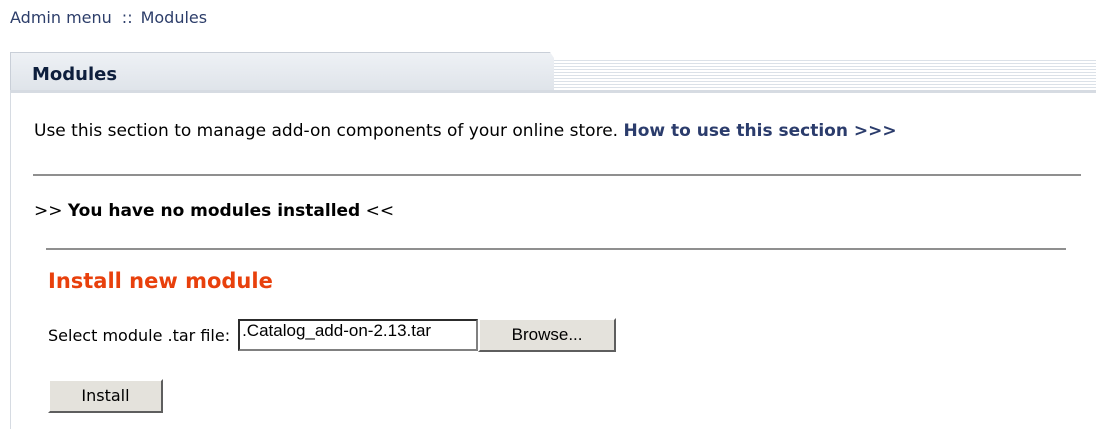 The image size is (1096, 429). Describe the element at coordinates (557, 175) in the screenshot. I see `divider` at that location.